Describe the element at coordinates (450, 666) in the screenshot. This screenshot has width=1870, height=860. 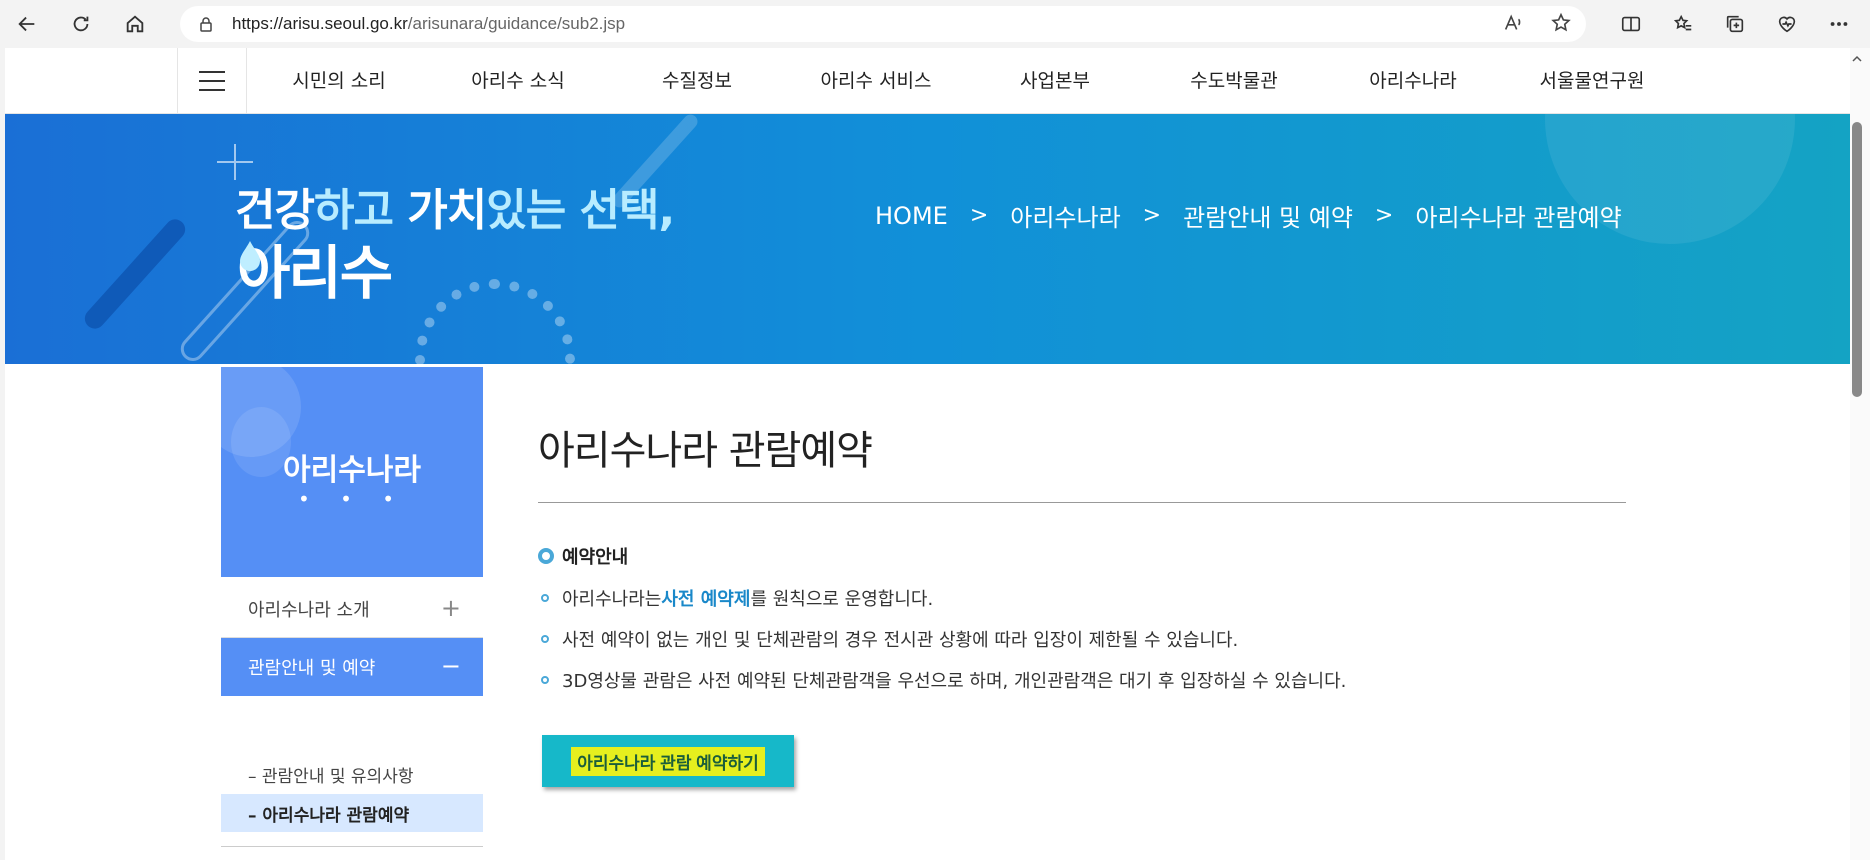
I see `minus-icon: −` at that location.